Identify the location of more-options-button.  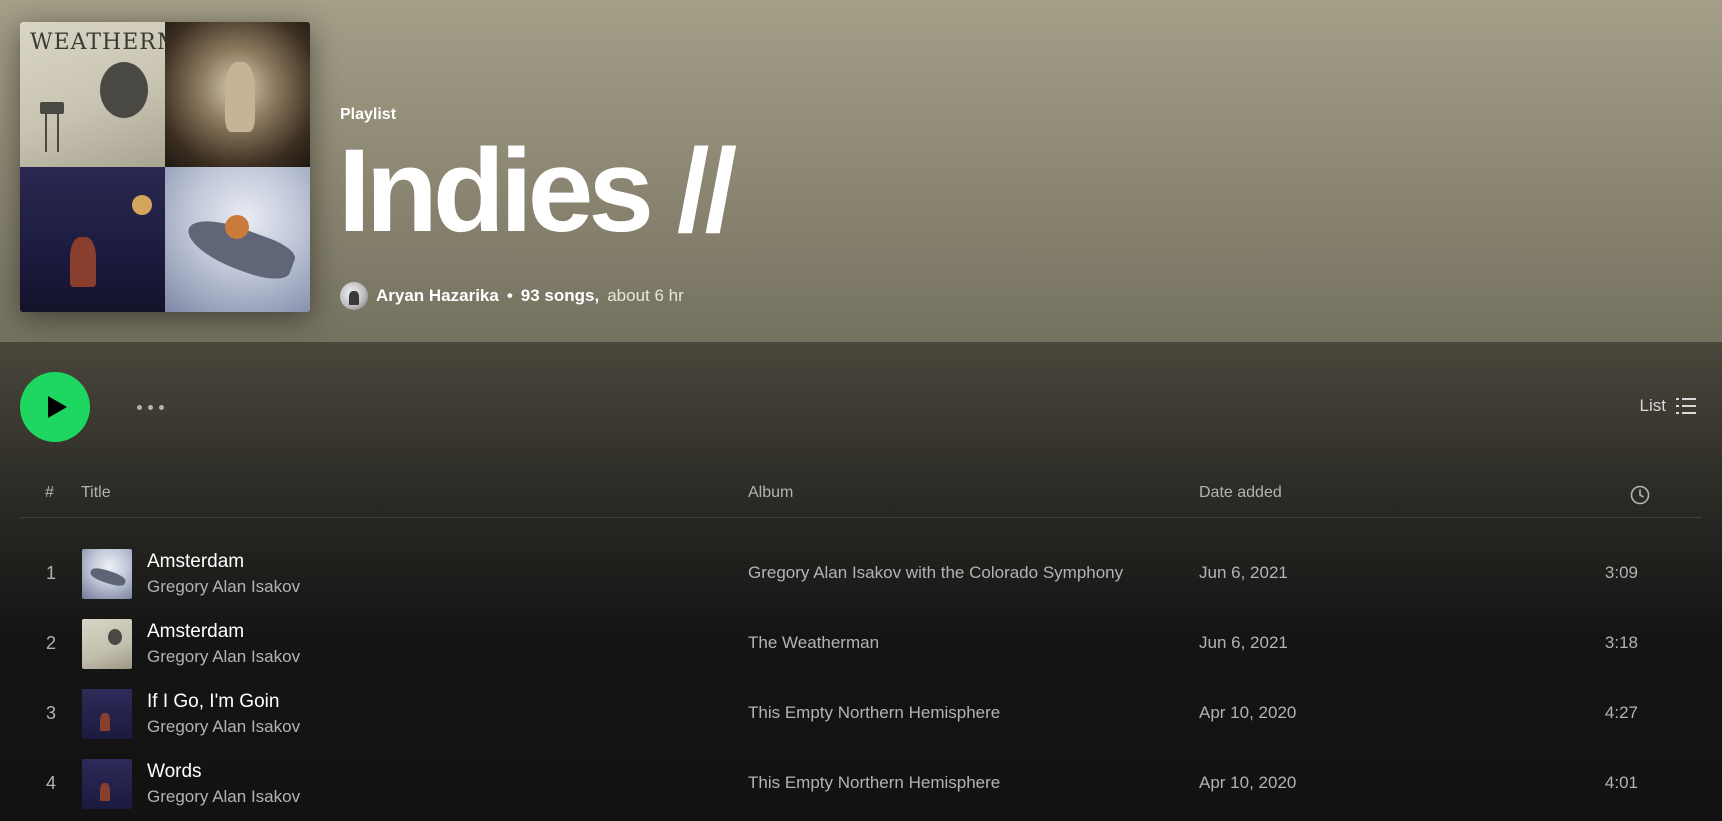
(150, 407).